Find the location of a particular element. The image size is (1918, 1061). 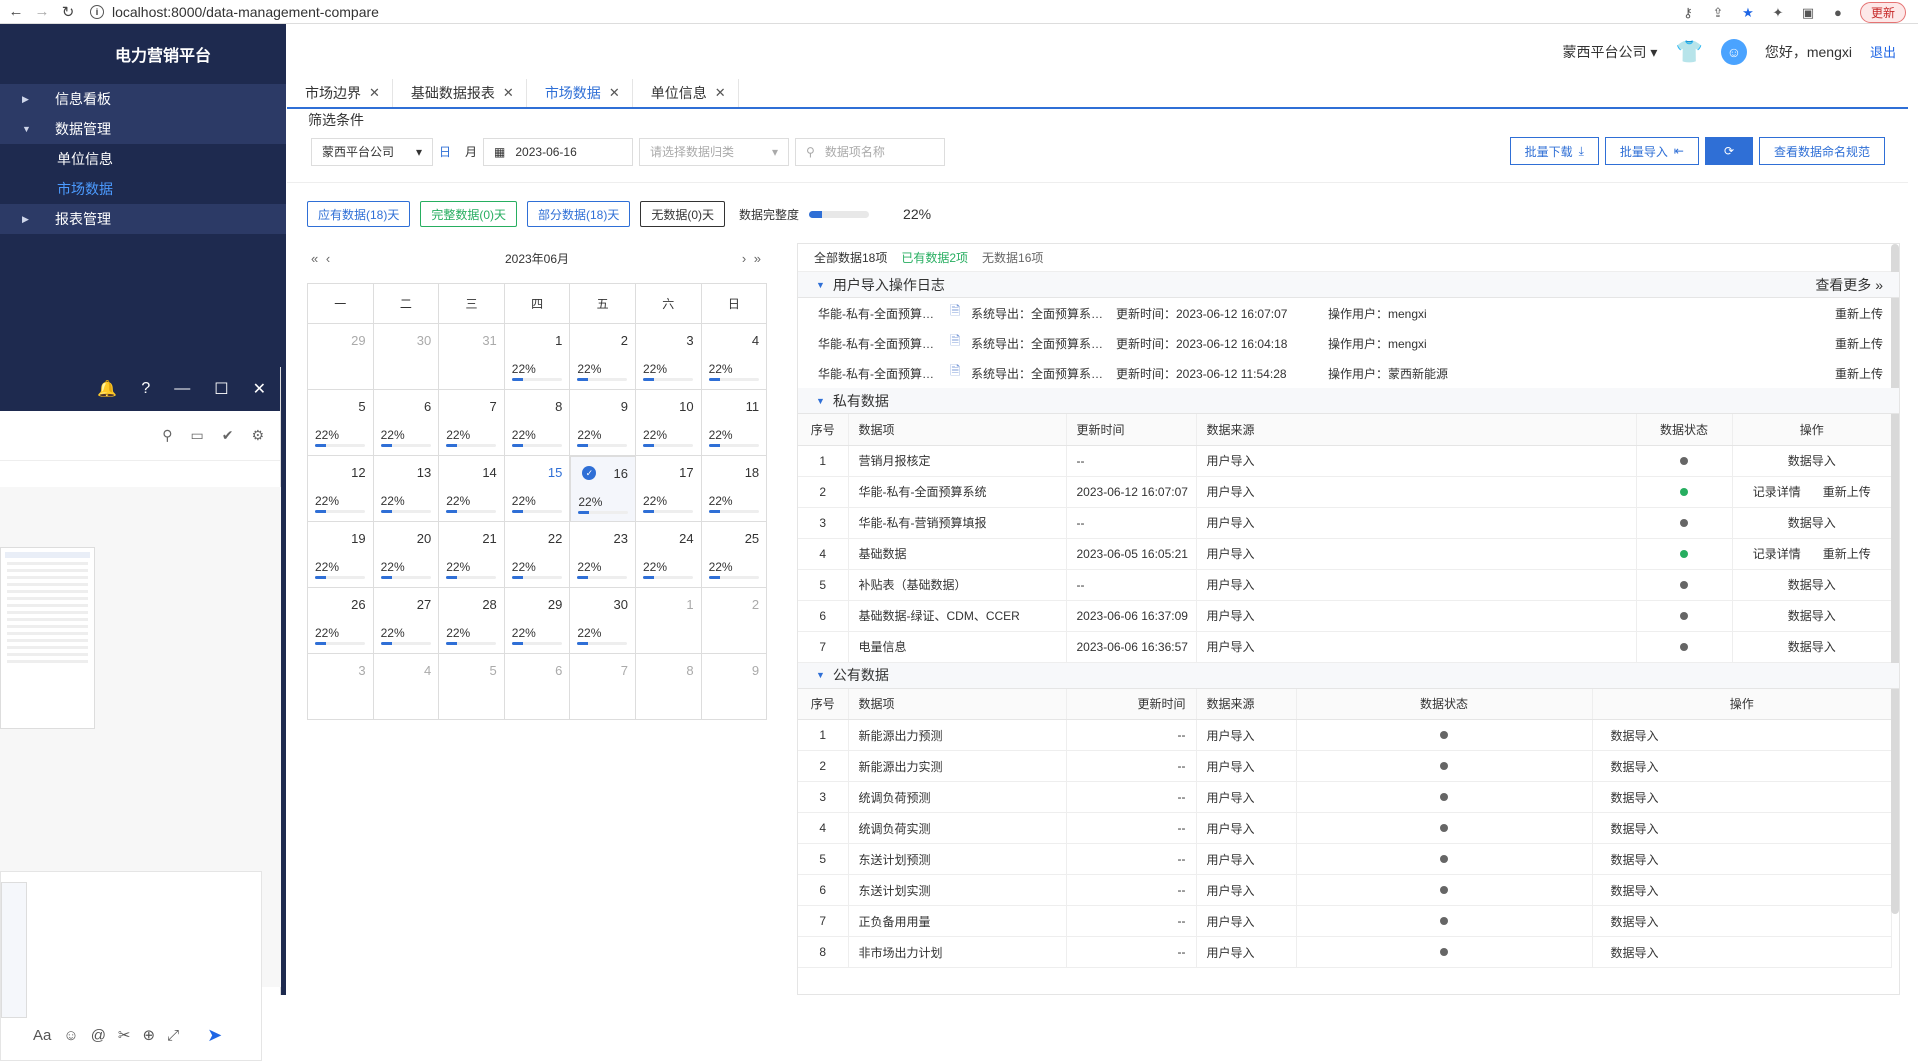

calendar-day: 28 22% is located at coordinates (472, 621).